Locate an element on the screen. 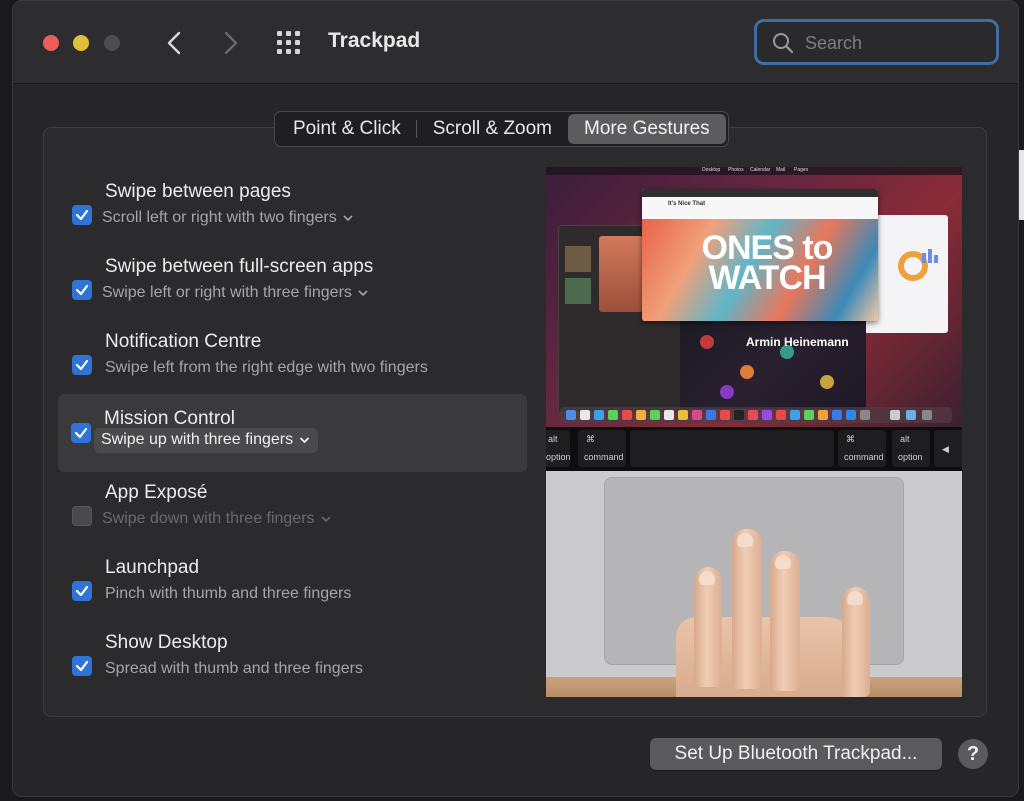  search-icon is located at coordinates (783, 43).